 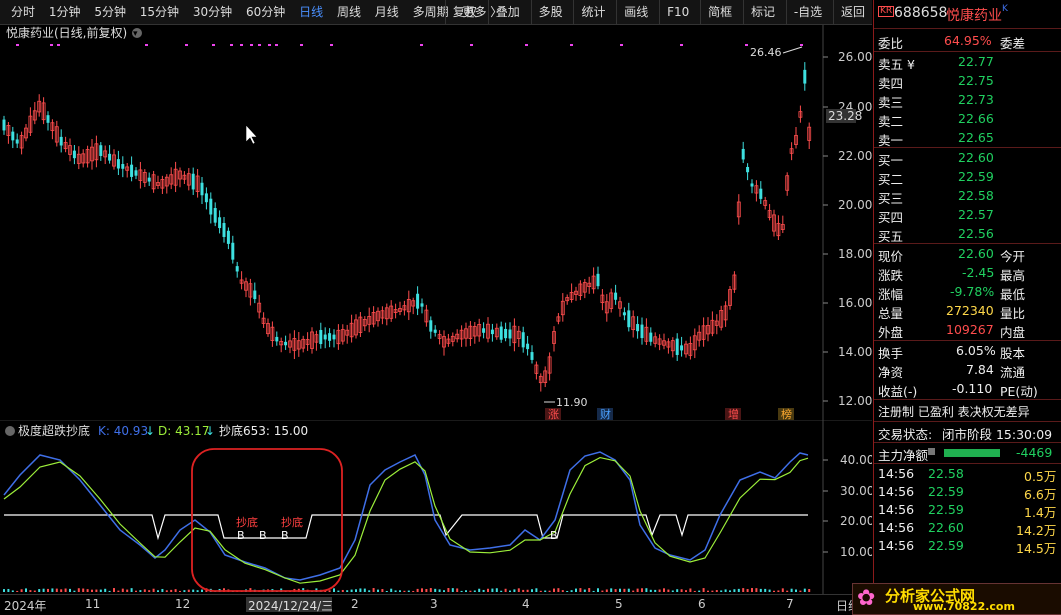 I want to click on buy-mark-2: B, so click(x=263, y=535).